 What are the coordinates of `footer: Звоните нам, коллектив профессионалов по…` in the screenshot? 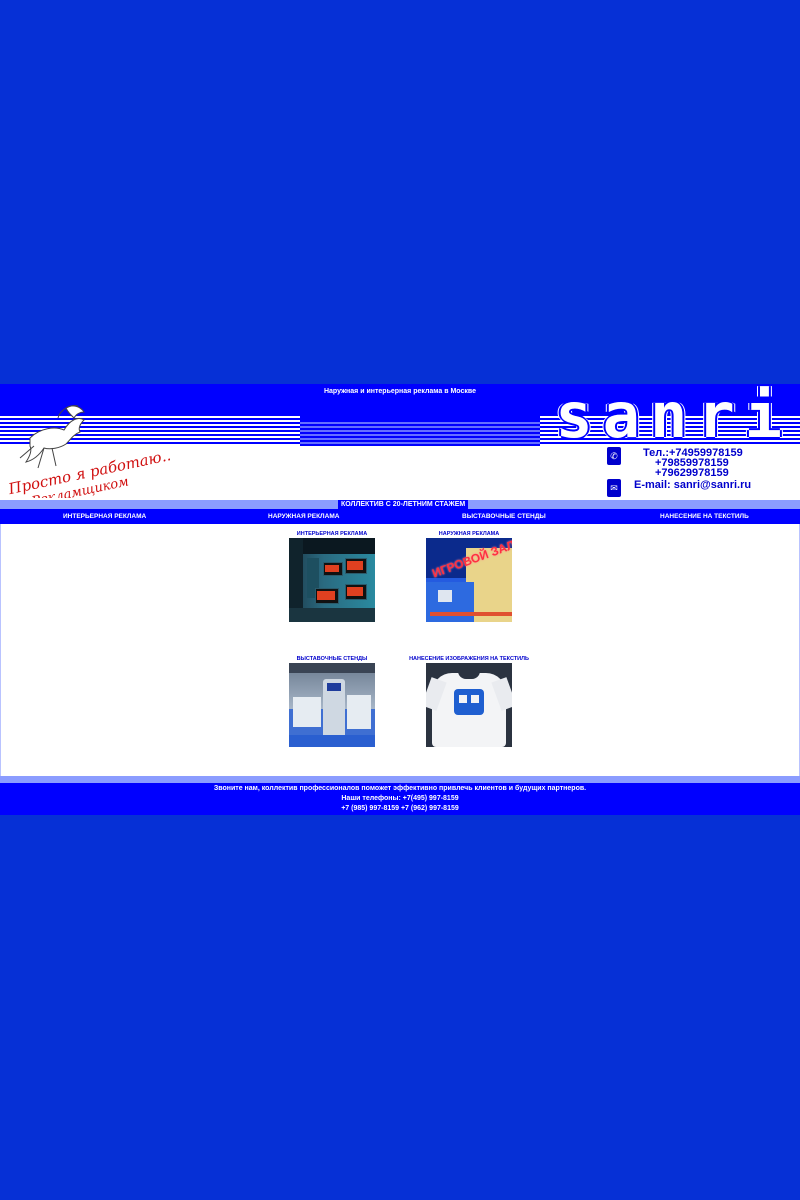 It's located at (400, 799).